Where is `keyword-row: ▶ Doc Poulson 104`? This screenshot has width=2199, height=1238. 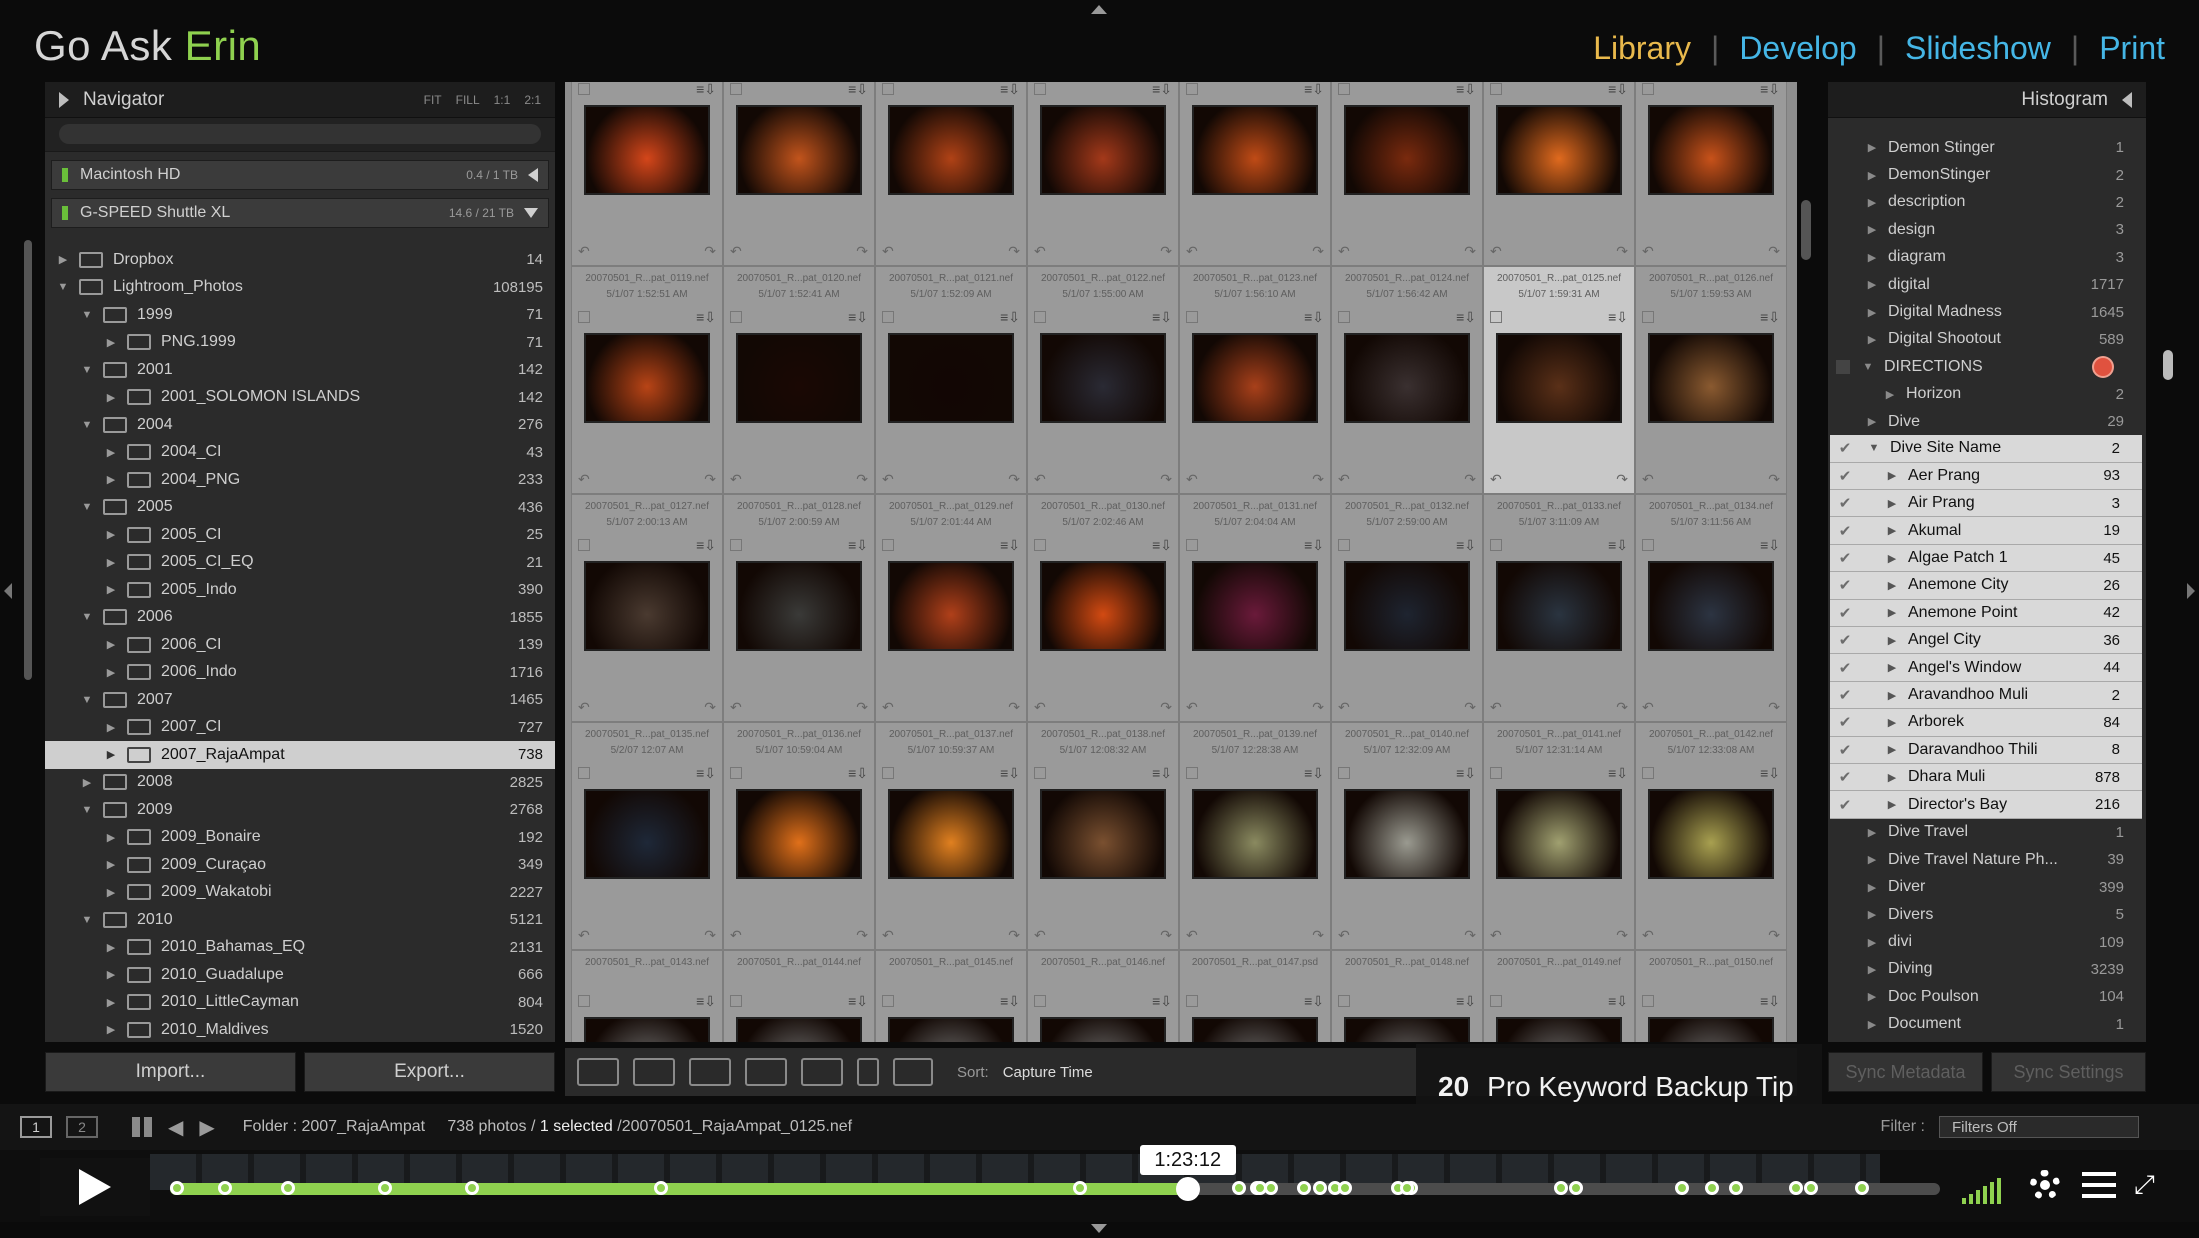
keyword-row: ▶ Doc Poulson 104 is located at coordinates (1987, 996).